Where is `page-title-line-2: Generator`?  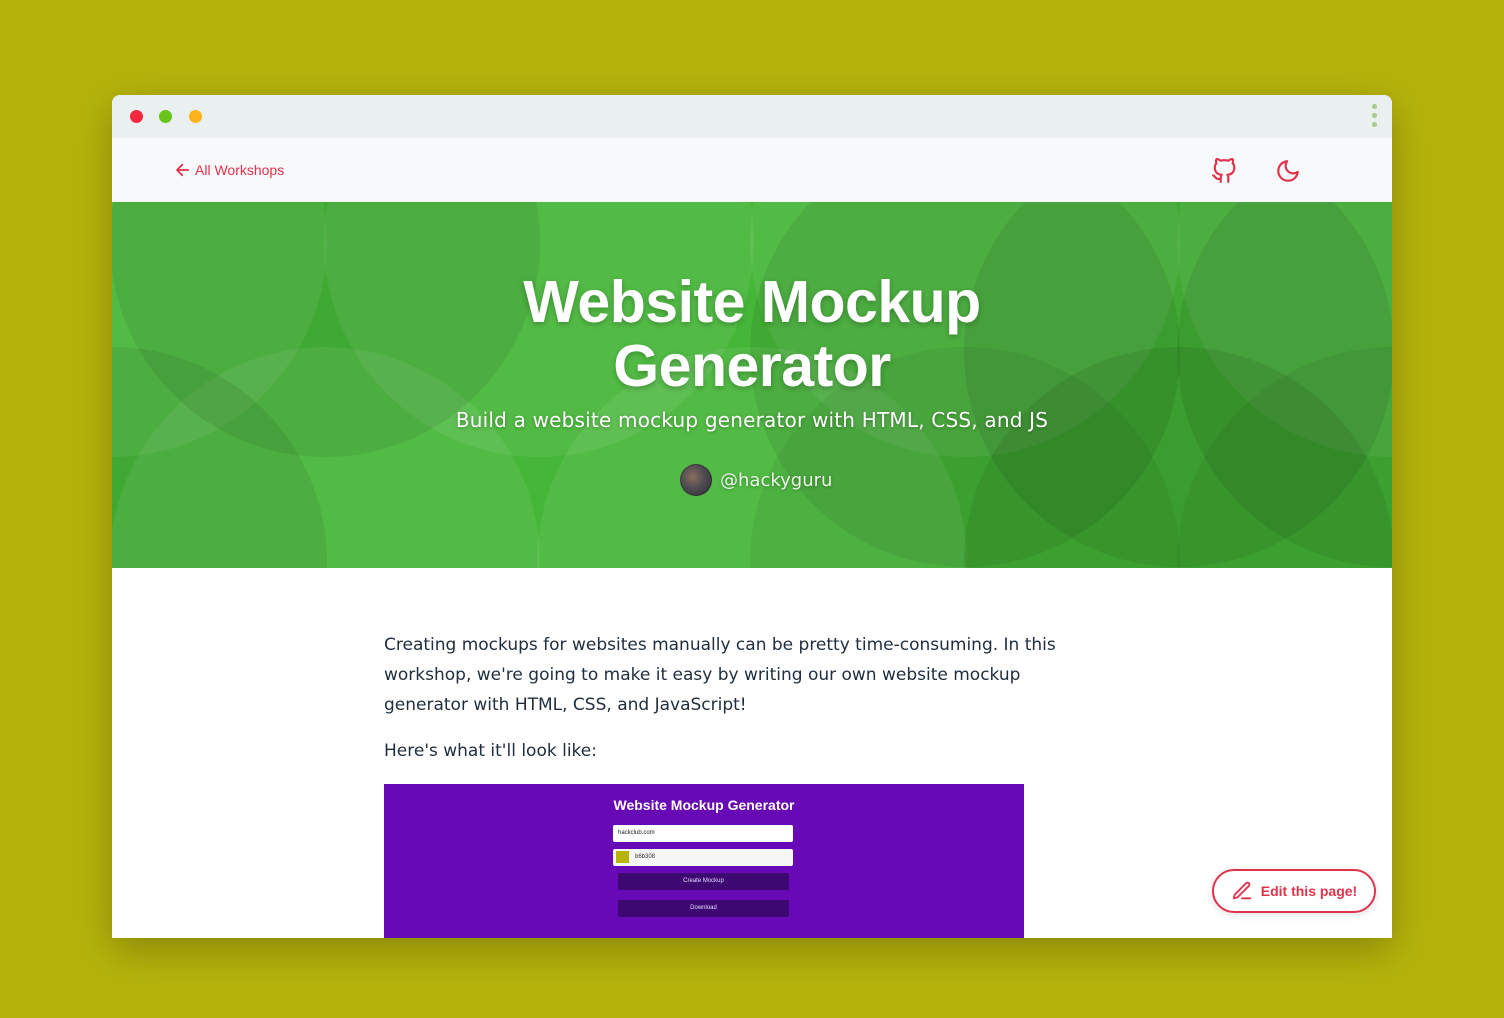
page-title-line-2: Generator is located at coordinates (752, 366).